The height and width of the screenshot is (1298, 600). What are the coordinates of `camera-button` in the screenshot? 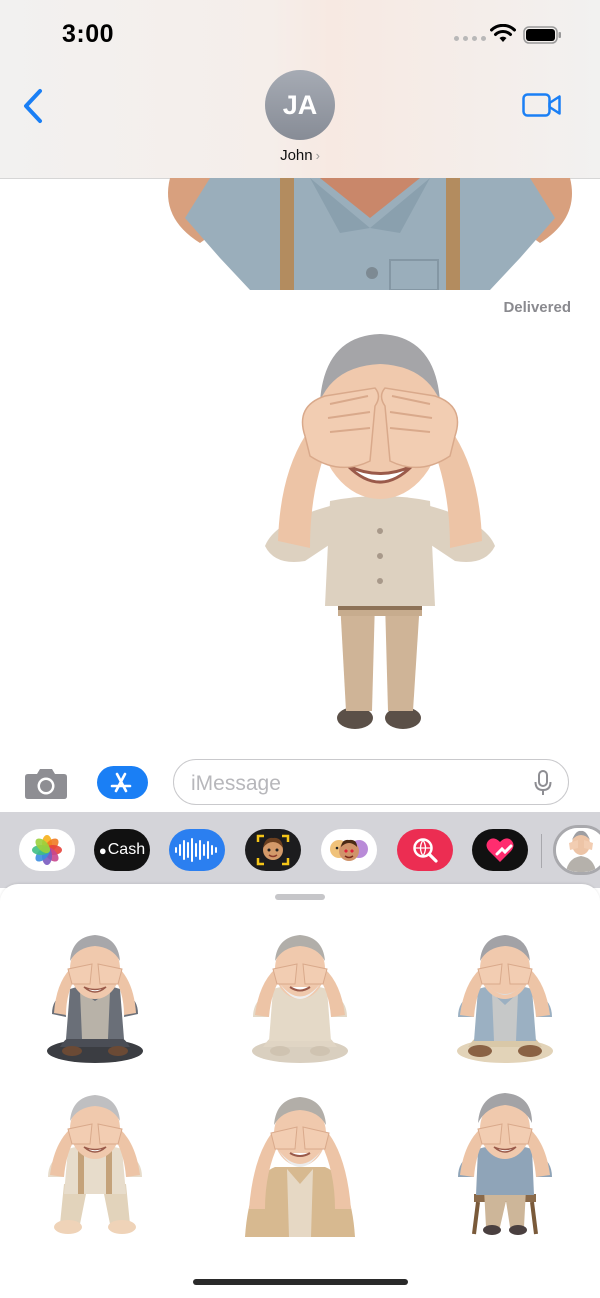 It's located at (46, 783).